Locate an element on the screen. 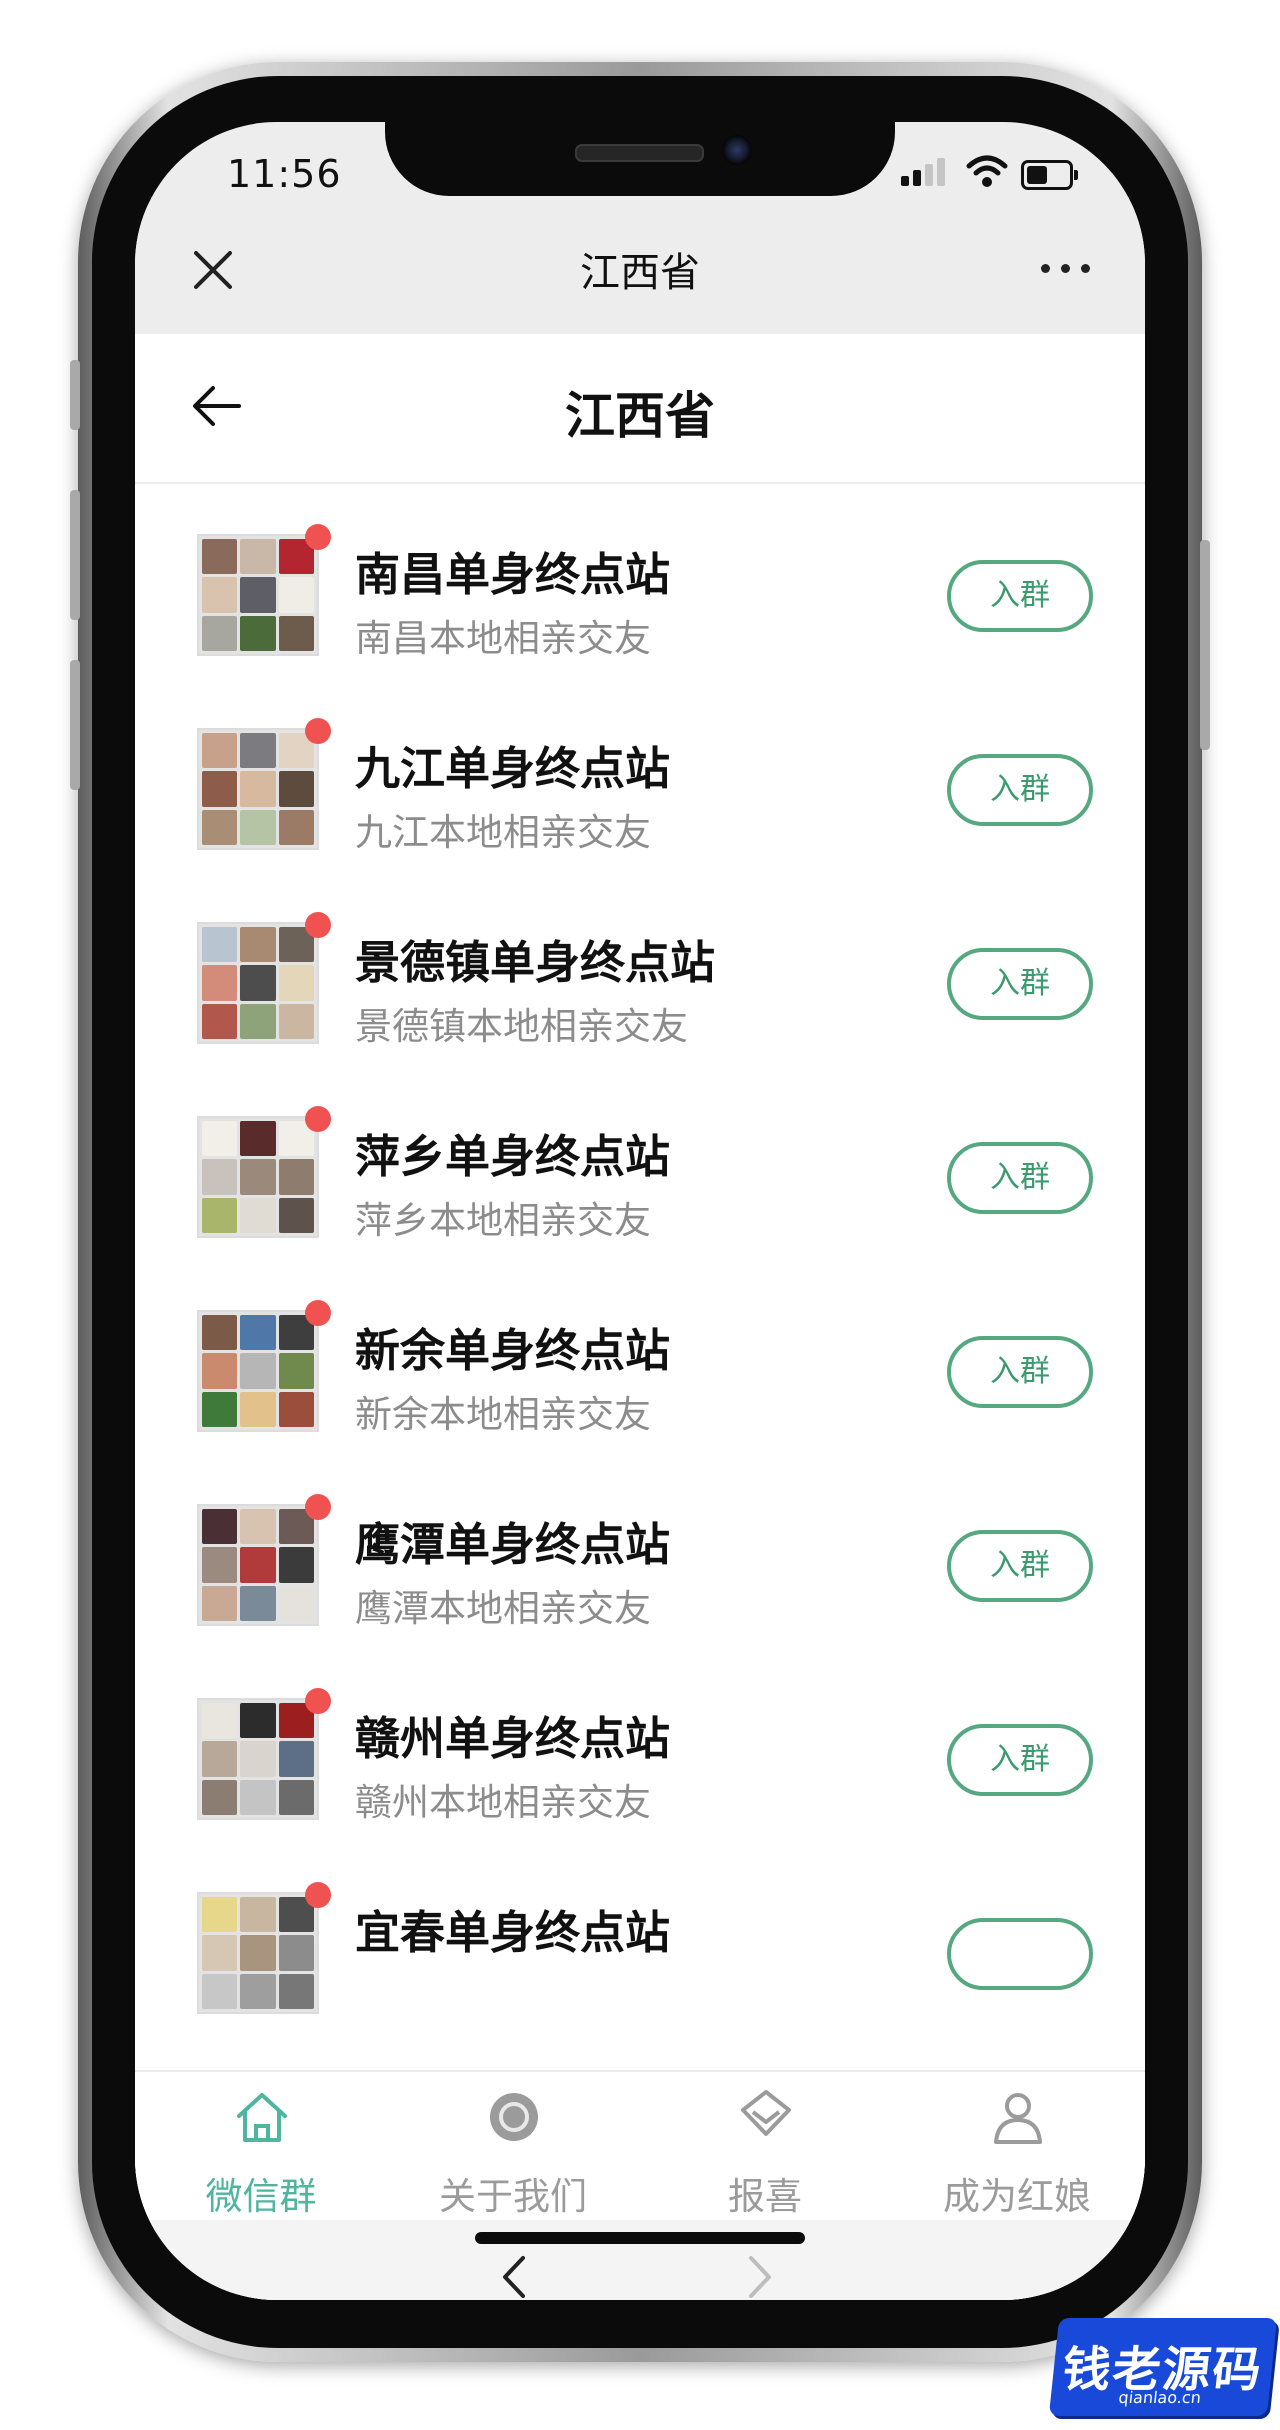  list-item: 九江单身终点站 九江本地相亲交友 入群 is located at coordinates (640, 775).